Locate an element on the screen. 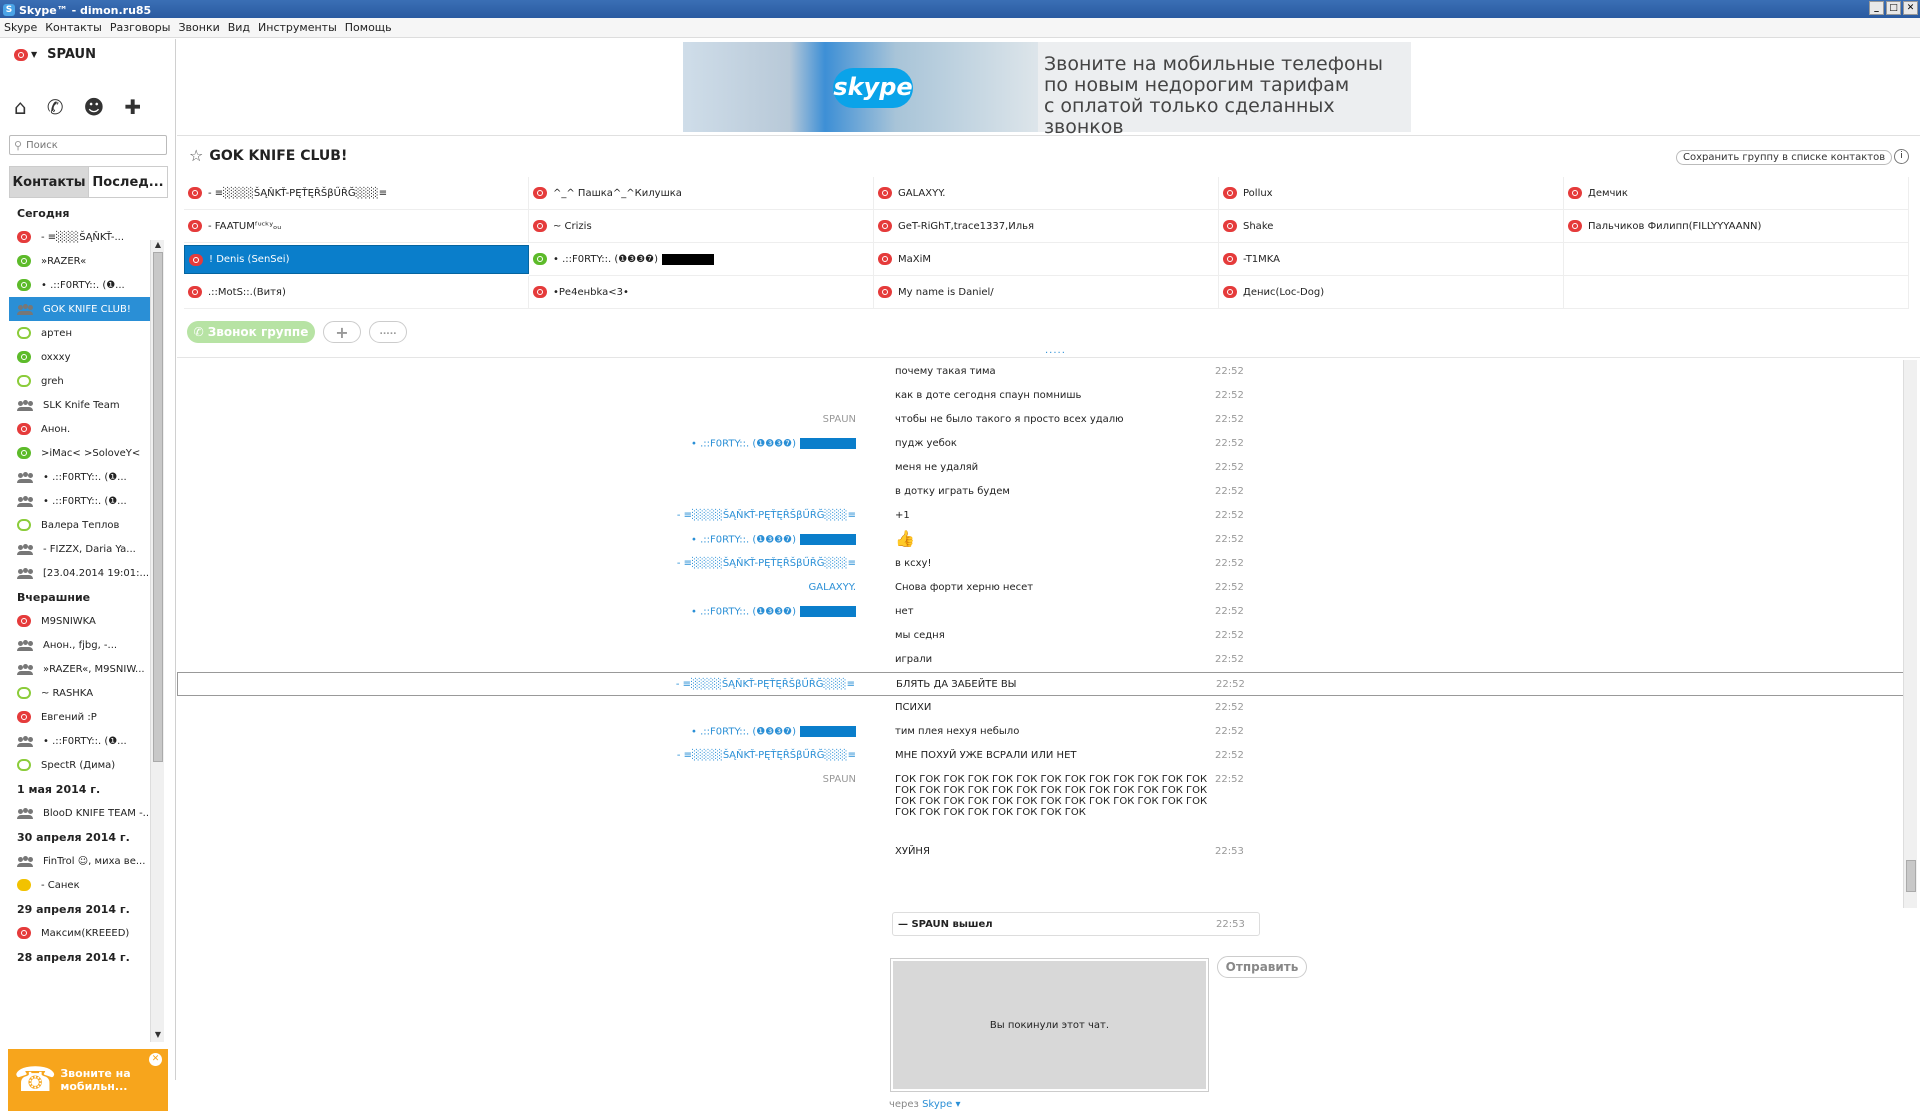 The width and height of the screenshot is (1920, 1111). close-icon: ✕ is located at coordinates (155, 1059).